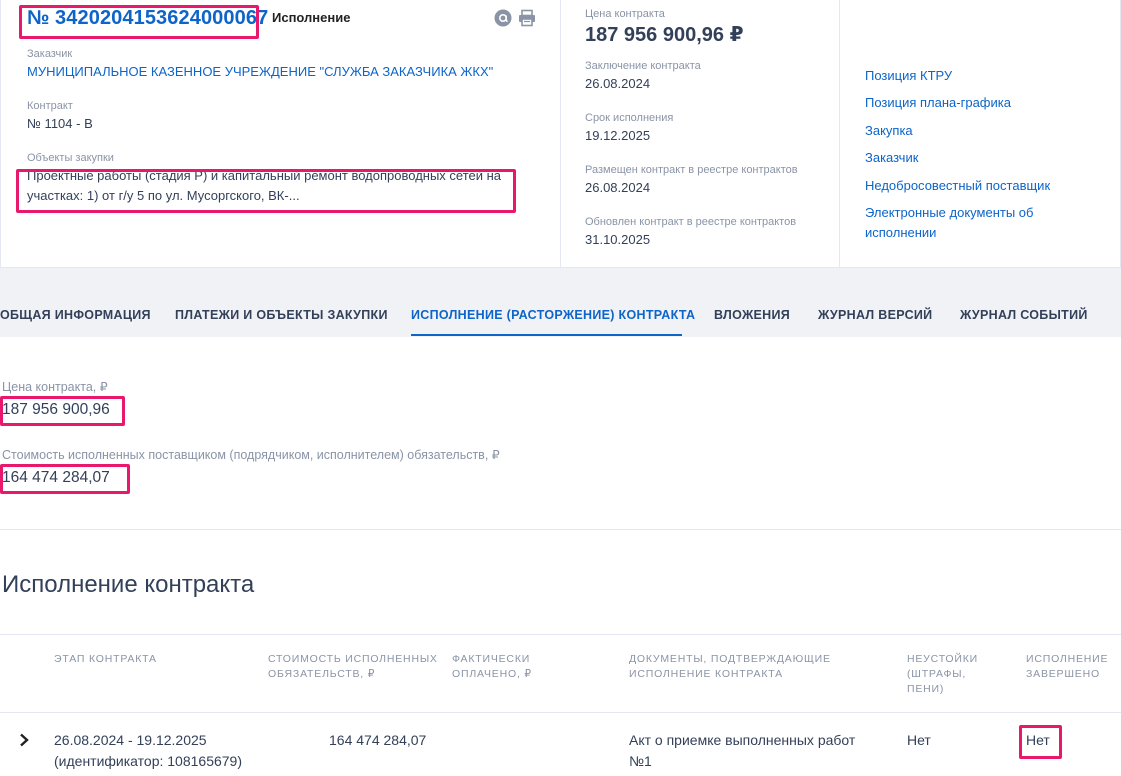 The image size is (1121, 776). Describe the element at coordinates (1067, 666) in the screenshot. I see `column-header-done: ИСПОЛНЕНИЕ ЗАВЕРШЕНО` at that location.